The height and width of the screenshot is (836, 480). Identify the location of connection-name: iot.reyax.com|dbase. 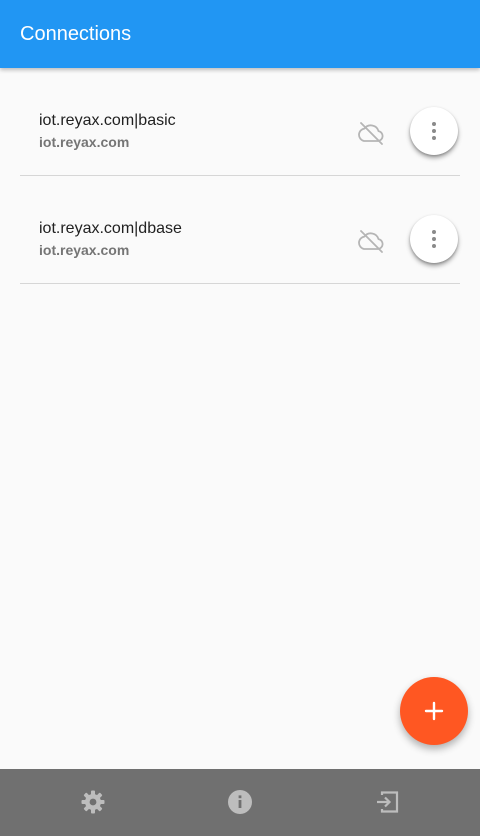
(110, 228).